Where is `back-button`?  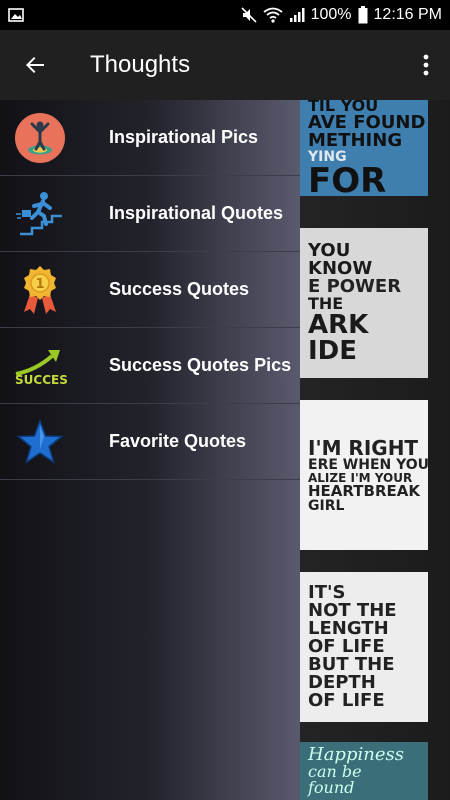 back-button is located at coordinates (35, 65).